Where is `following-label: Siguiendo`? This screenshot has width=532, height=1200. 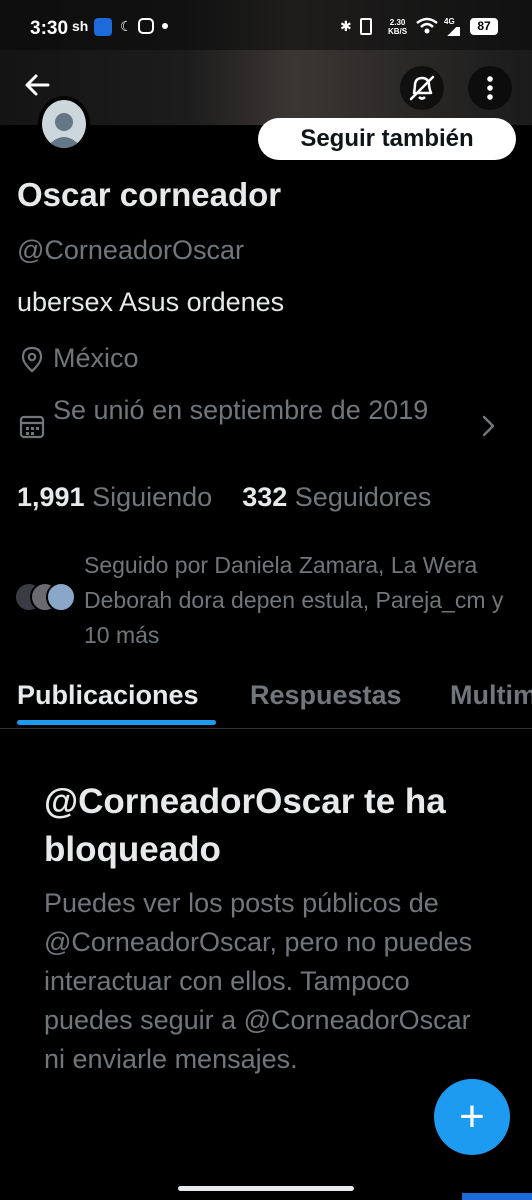 following-label: Siguiendo is located at coordinates (152, 497).